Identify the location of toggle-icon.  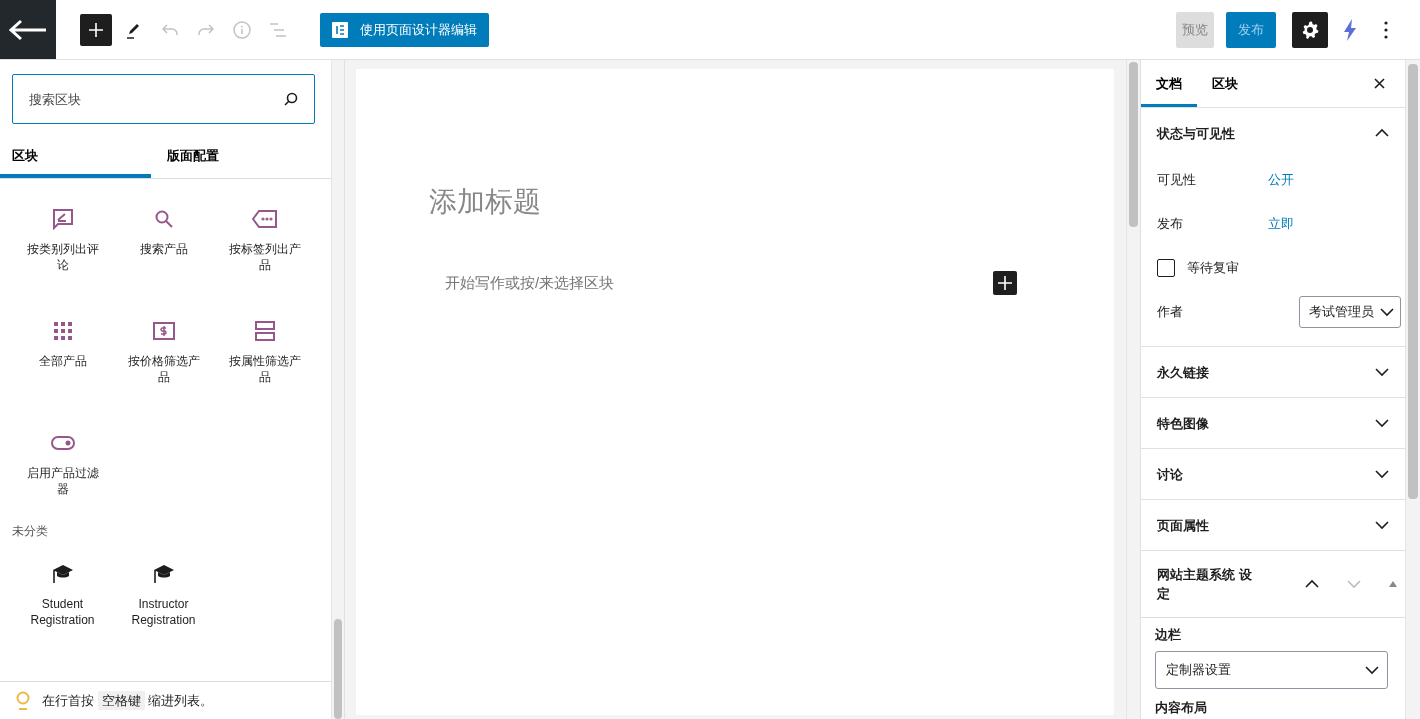
(62, 443).